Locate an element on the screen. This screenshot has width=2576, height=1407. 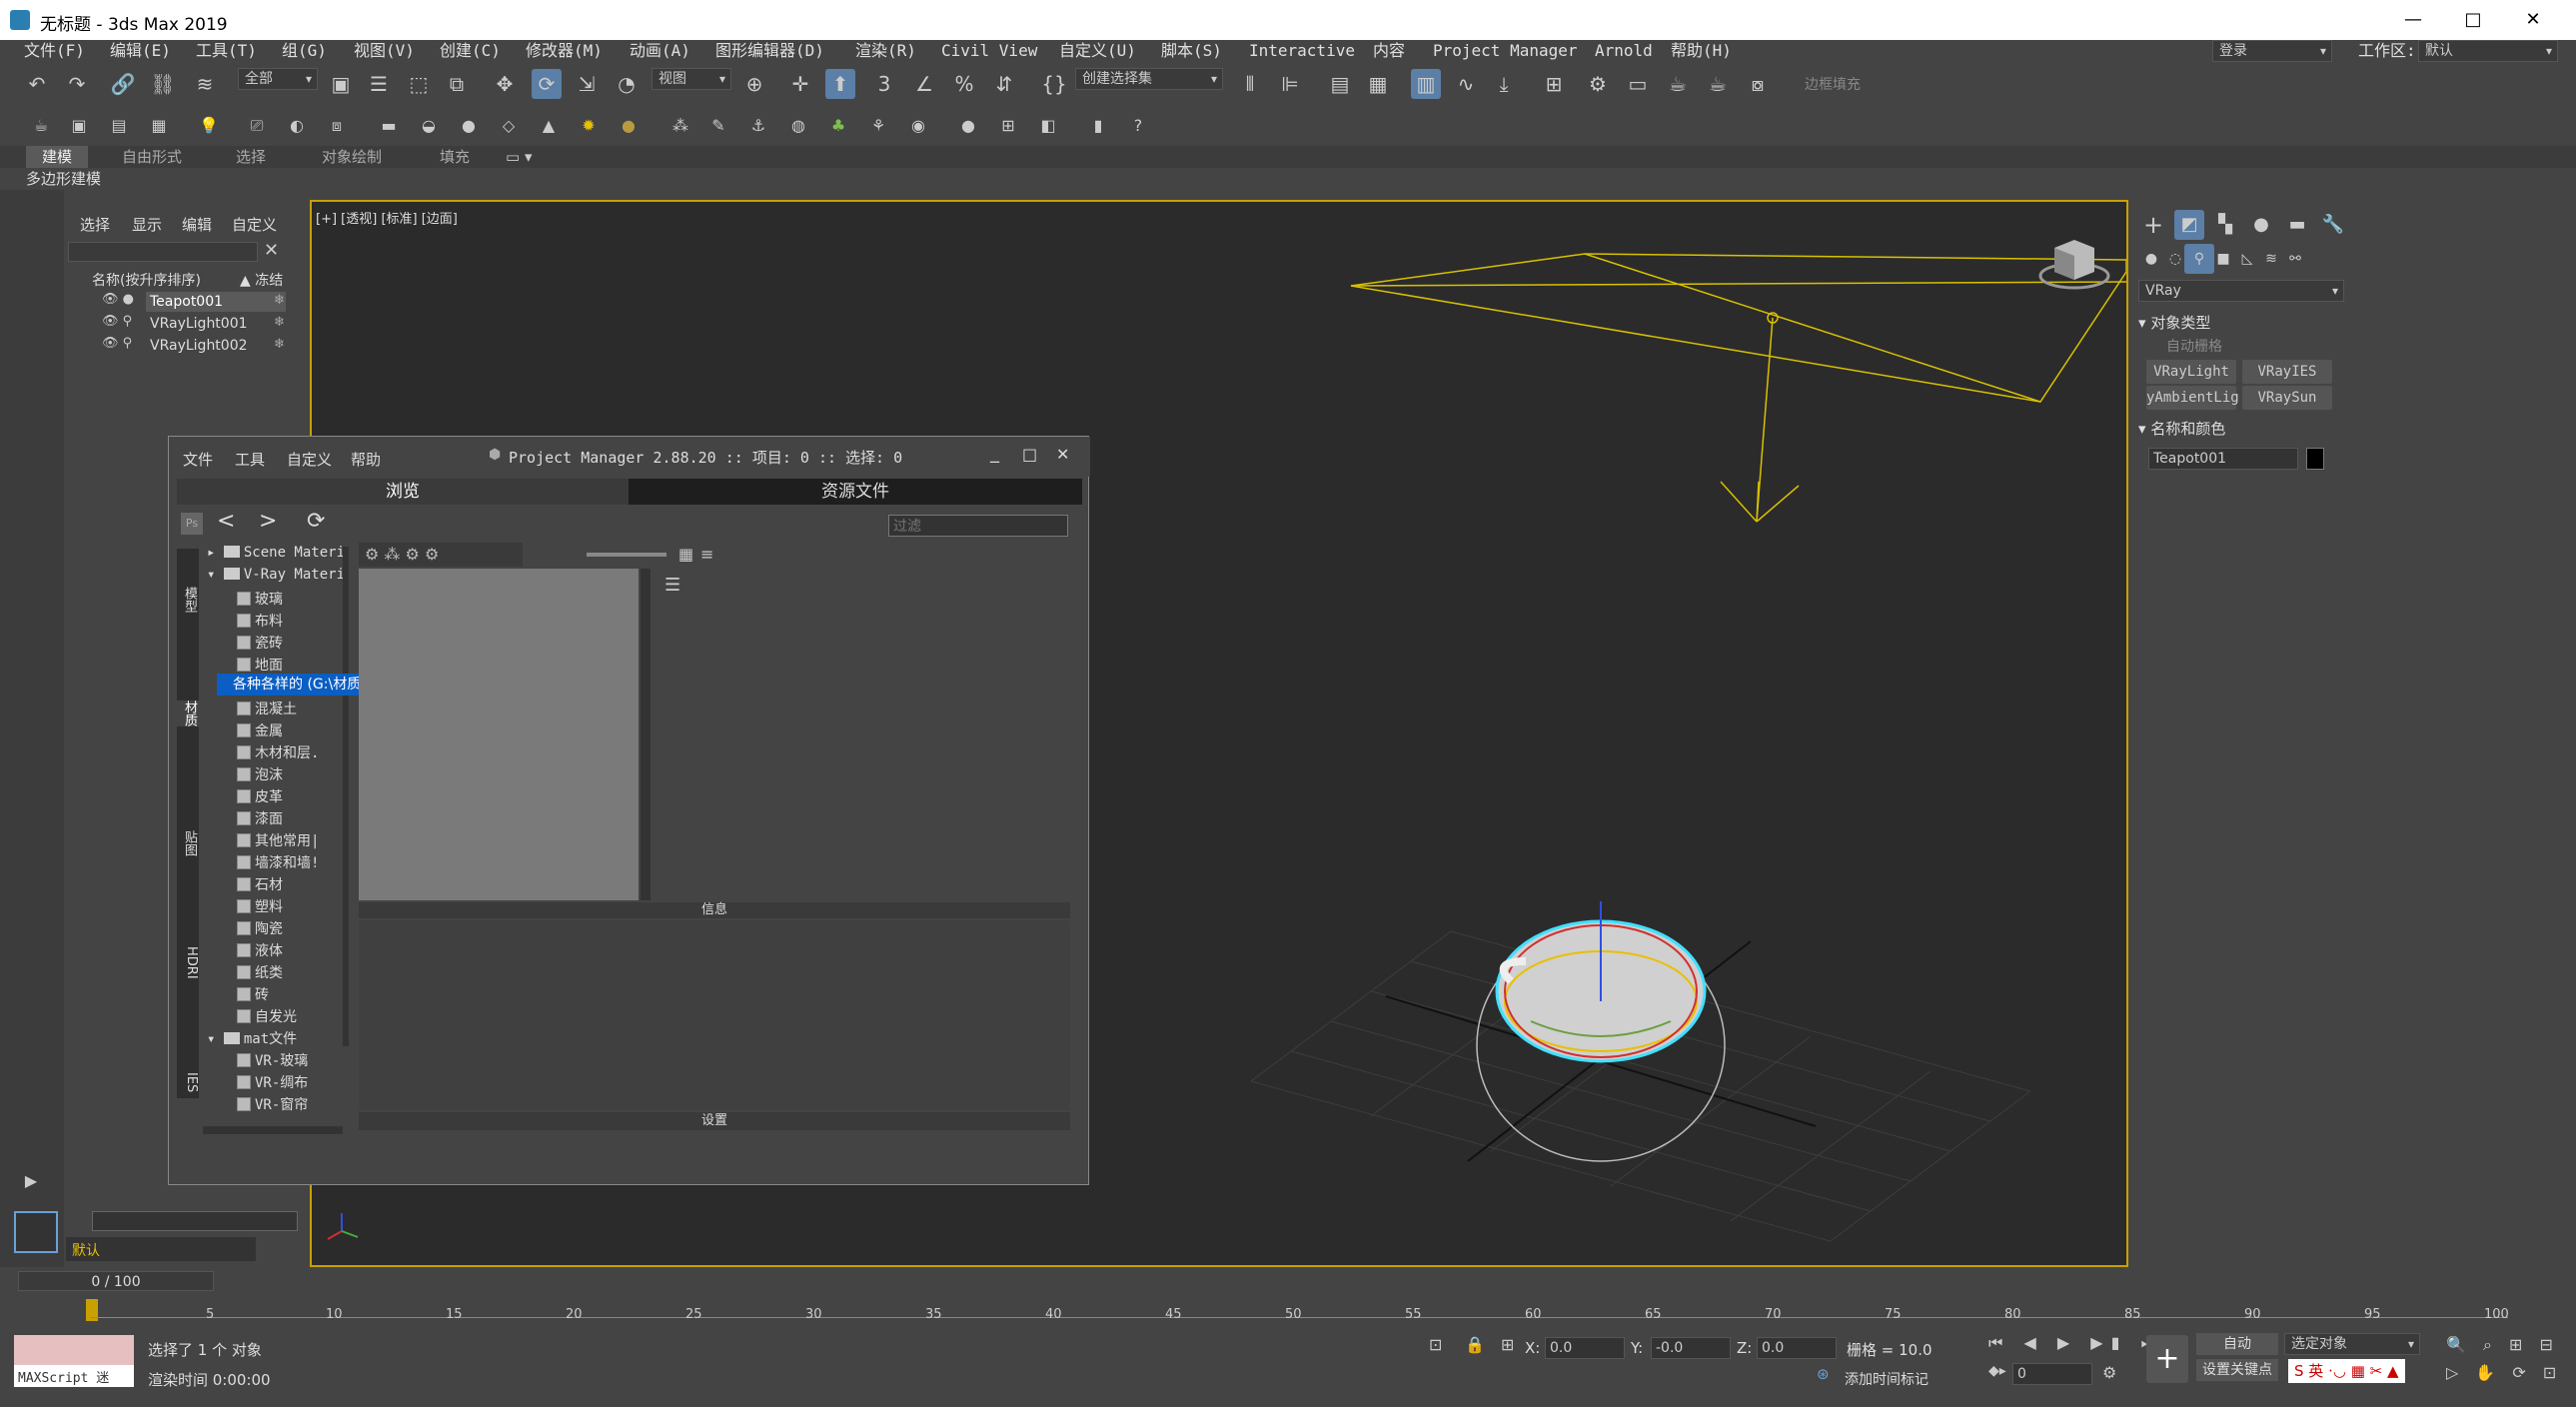
dome-icon: ◒ is located at coordinates (429, 126).